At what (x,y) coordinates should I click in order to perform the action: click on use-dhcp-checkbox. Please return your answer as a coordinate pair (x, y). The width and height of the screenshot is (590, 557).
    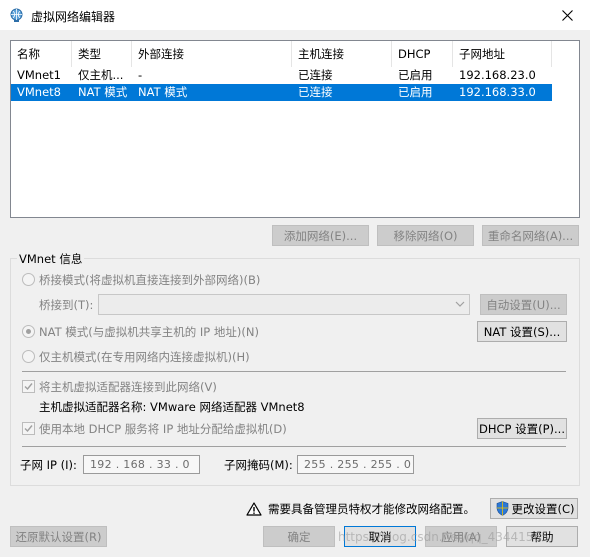
    Looking at the image, I should click on (28, 428).